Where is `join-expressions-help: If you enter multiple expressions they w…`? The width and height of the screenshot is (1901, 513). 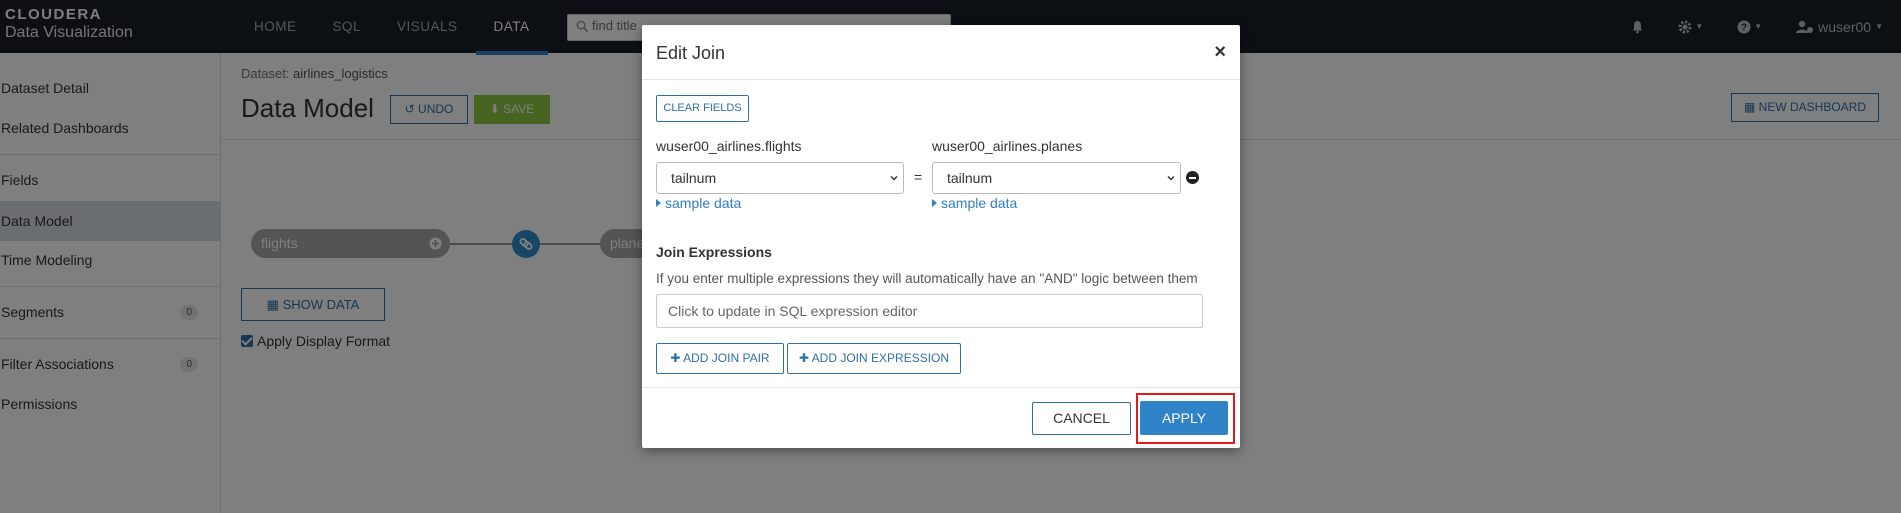
join-expressions-help: If you enter multiple expressions they w… is located at coordinates (927, 278).